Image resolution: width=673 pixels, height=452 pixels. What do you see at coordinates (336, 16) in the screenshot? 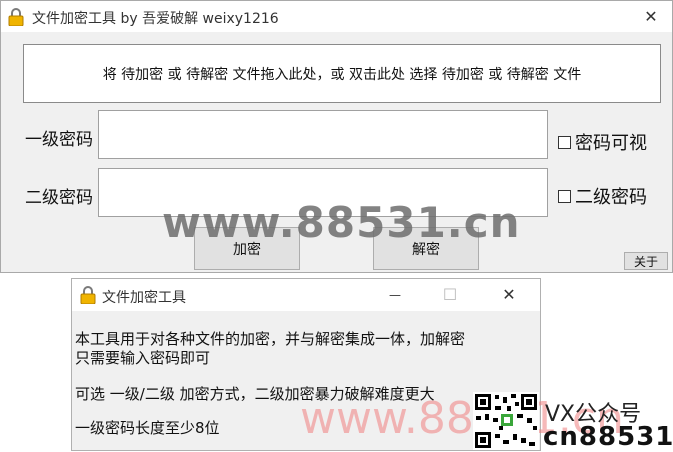
I see `main-titlebar: 文件加密工具 by 吾爱破解 weixy1216 ✕` at bounding box center [336, 16].